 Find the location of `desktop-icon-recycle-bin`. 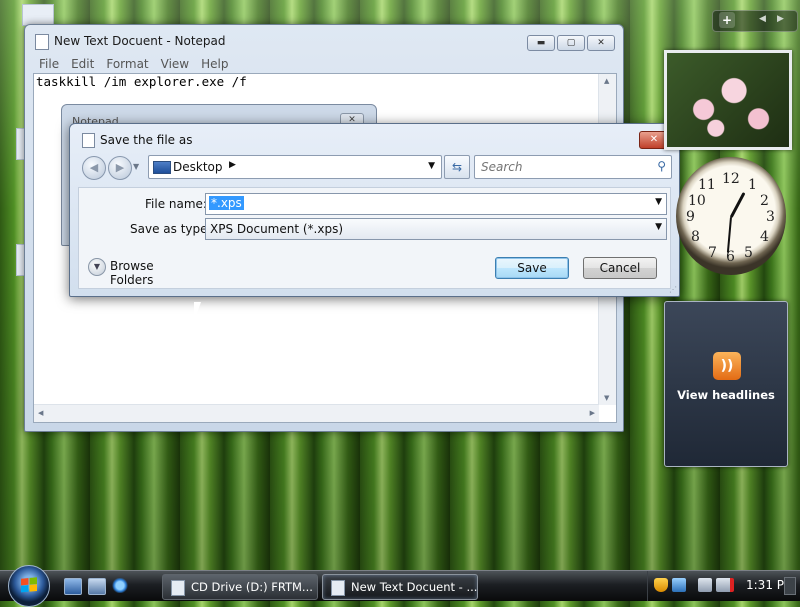

desktop-icon-recycle-bin is located at coordinates (38, 15).